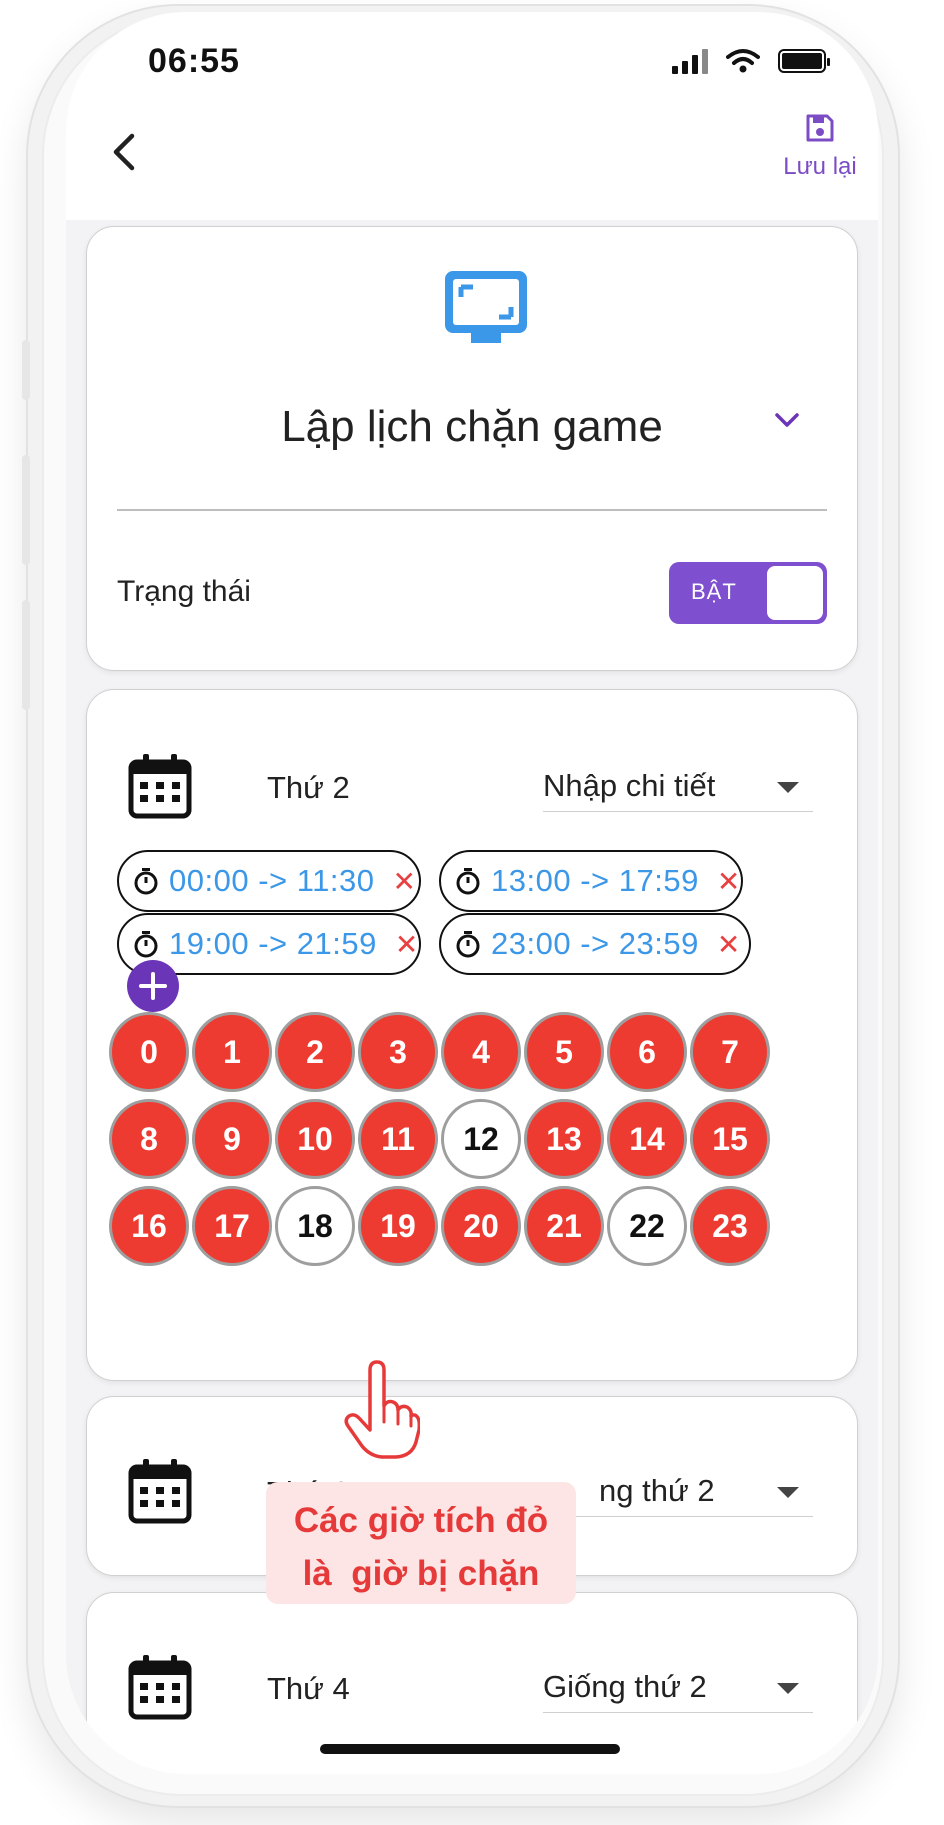 The image size is (944, 1825). I want to click on home-indicator, so click(470, 1749).